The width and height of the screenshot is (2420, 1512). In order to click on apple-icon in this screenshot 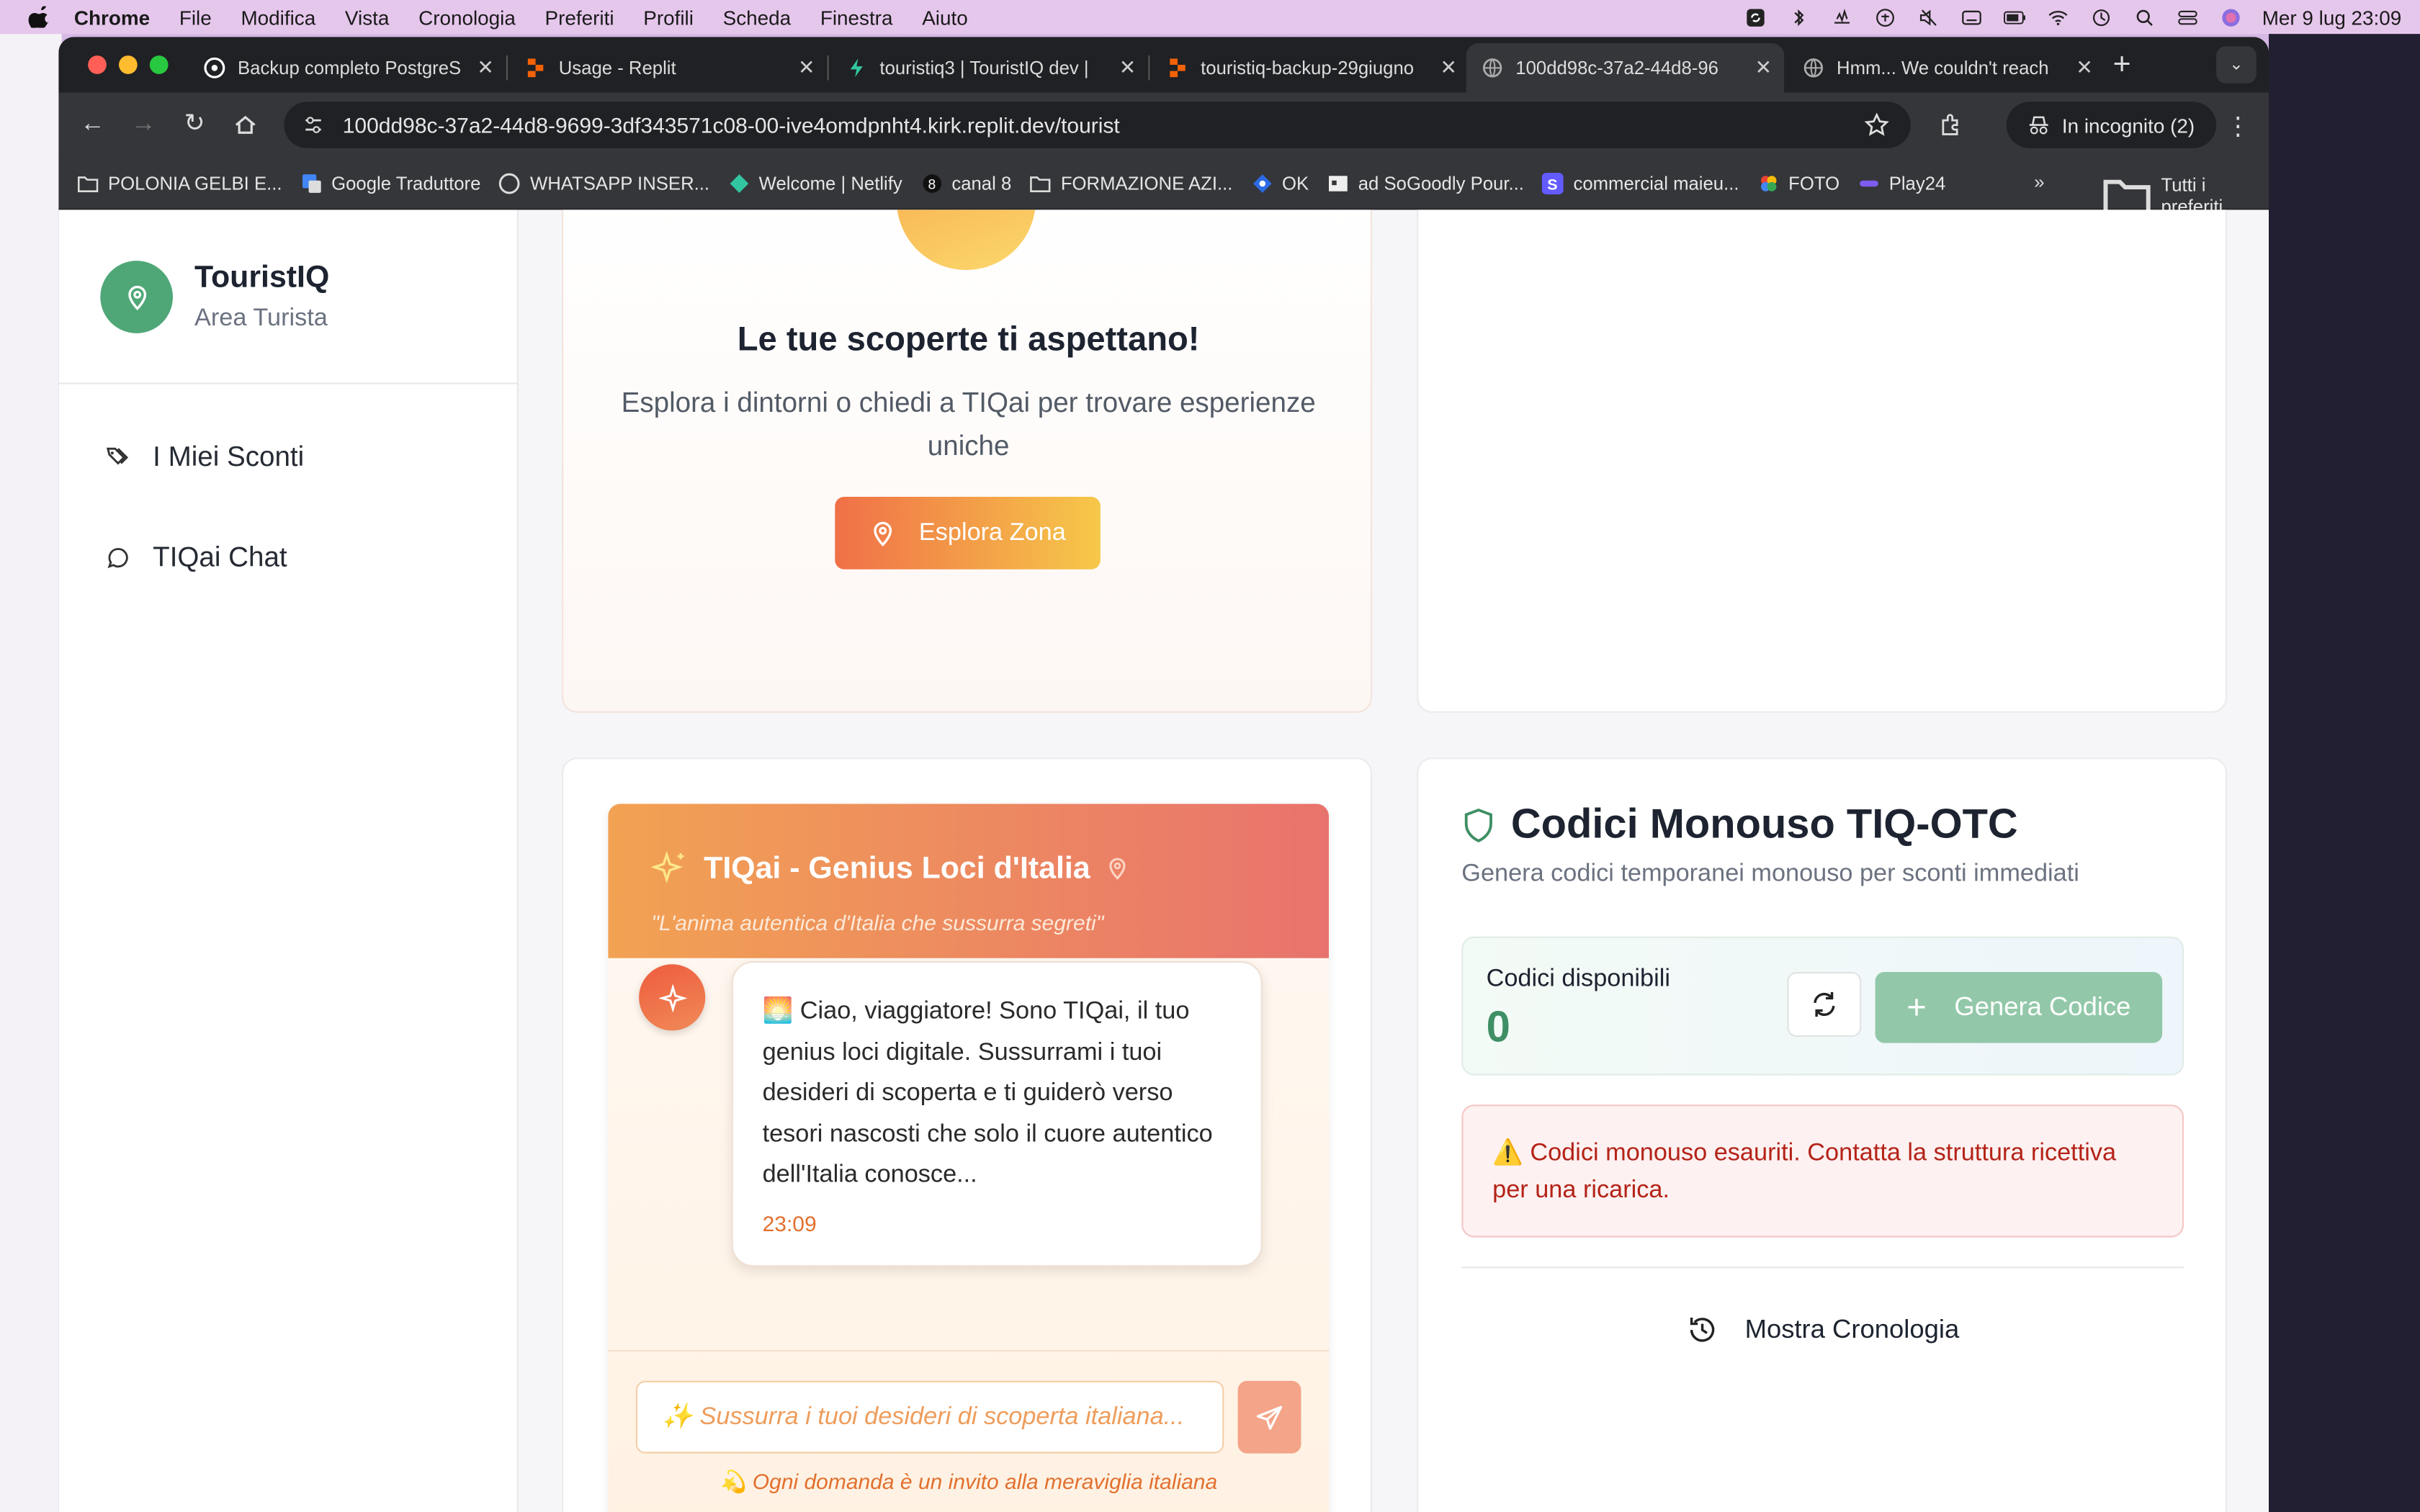, I will do `click(39, 17)`.